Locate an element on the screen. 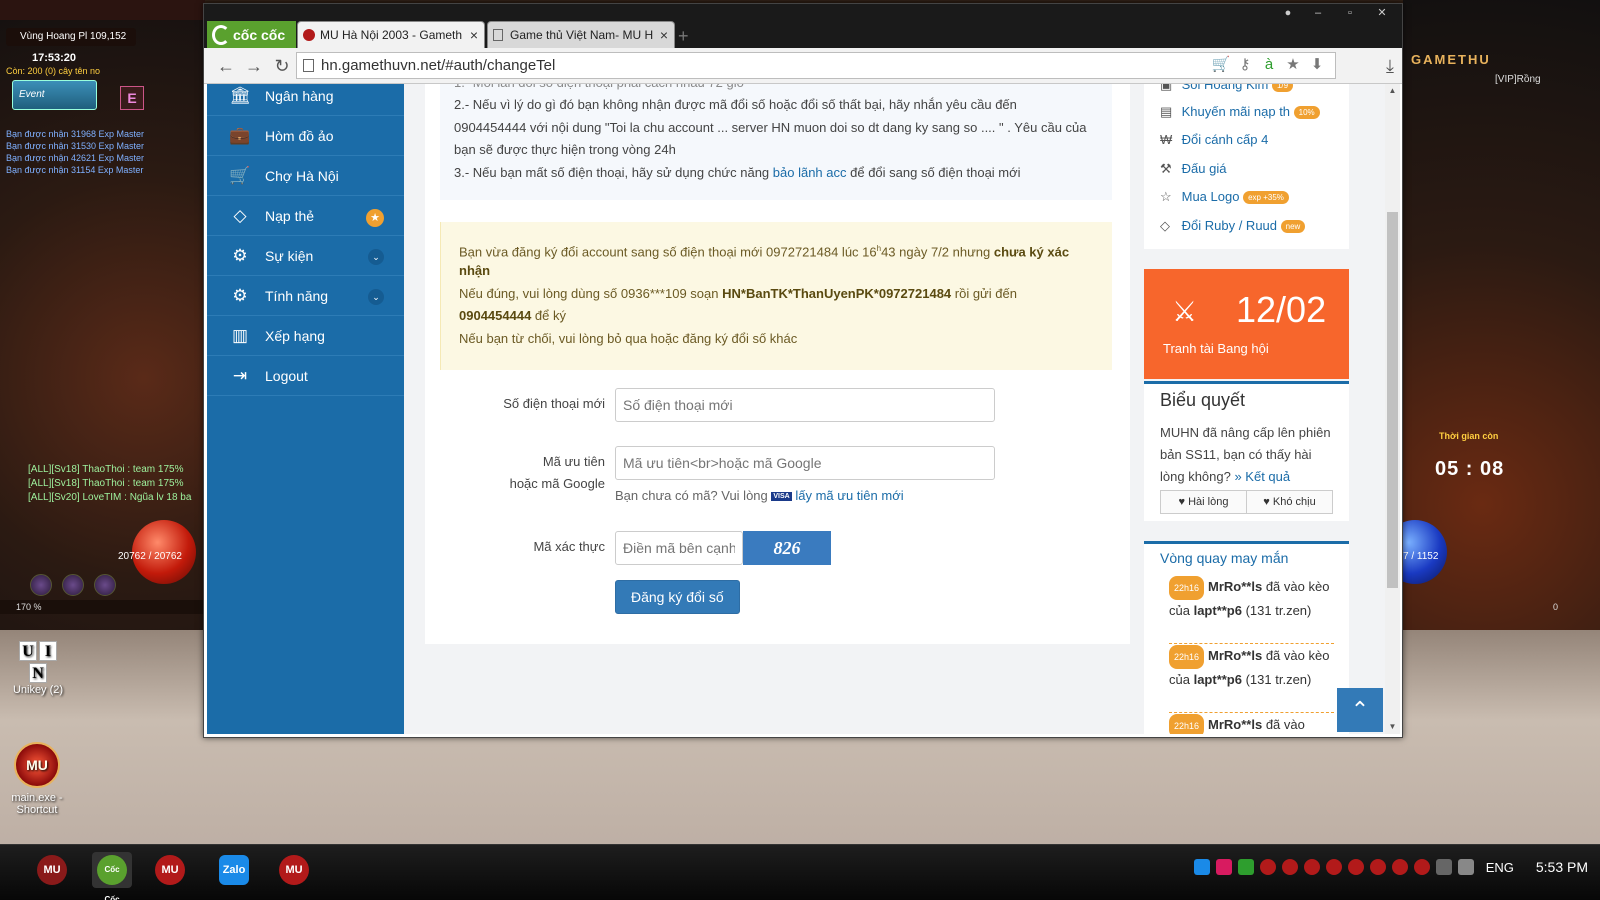 The width and height of the screenshot is (1600, 900). language-indicator: ENG is located at coordinates (1500, 867).